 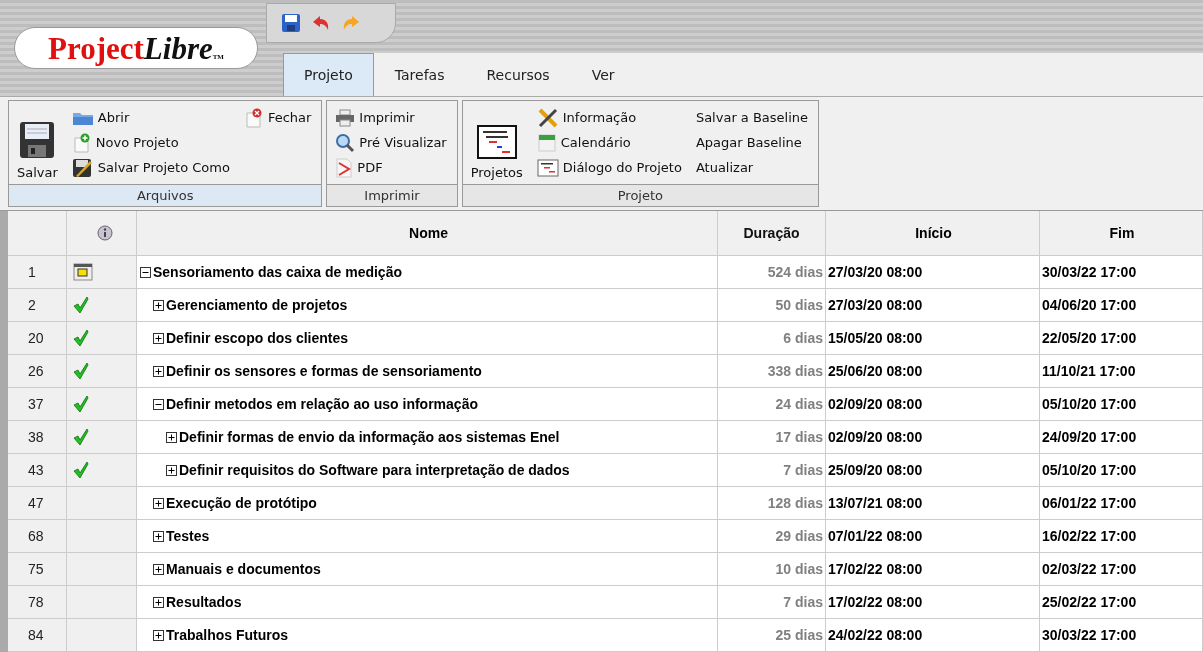 What do you see at coordinates (37, 305) in the screenshot?
I see `row-number: 2` at bounding box center [37, 305].